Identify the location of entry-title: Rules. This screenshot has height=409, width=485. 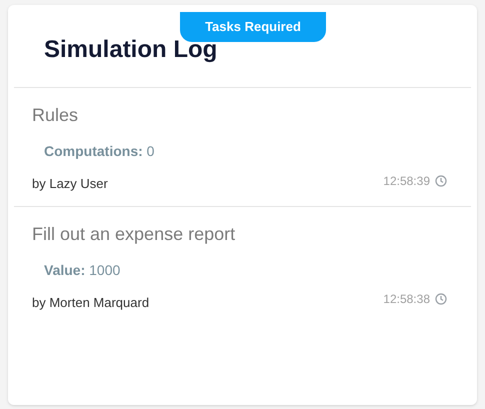
(56, 115).